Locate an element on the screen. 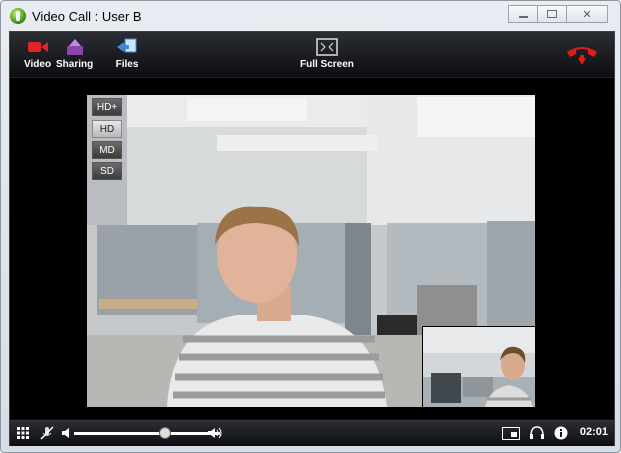  video-button: Video is located at coordinates (37, 53).